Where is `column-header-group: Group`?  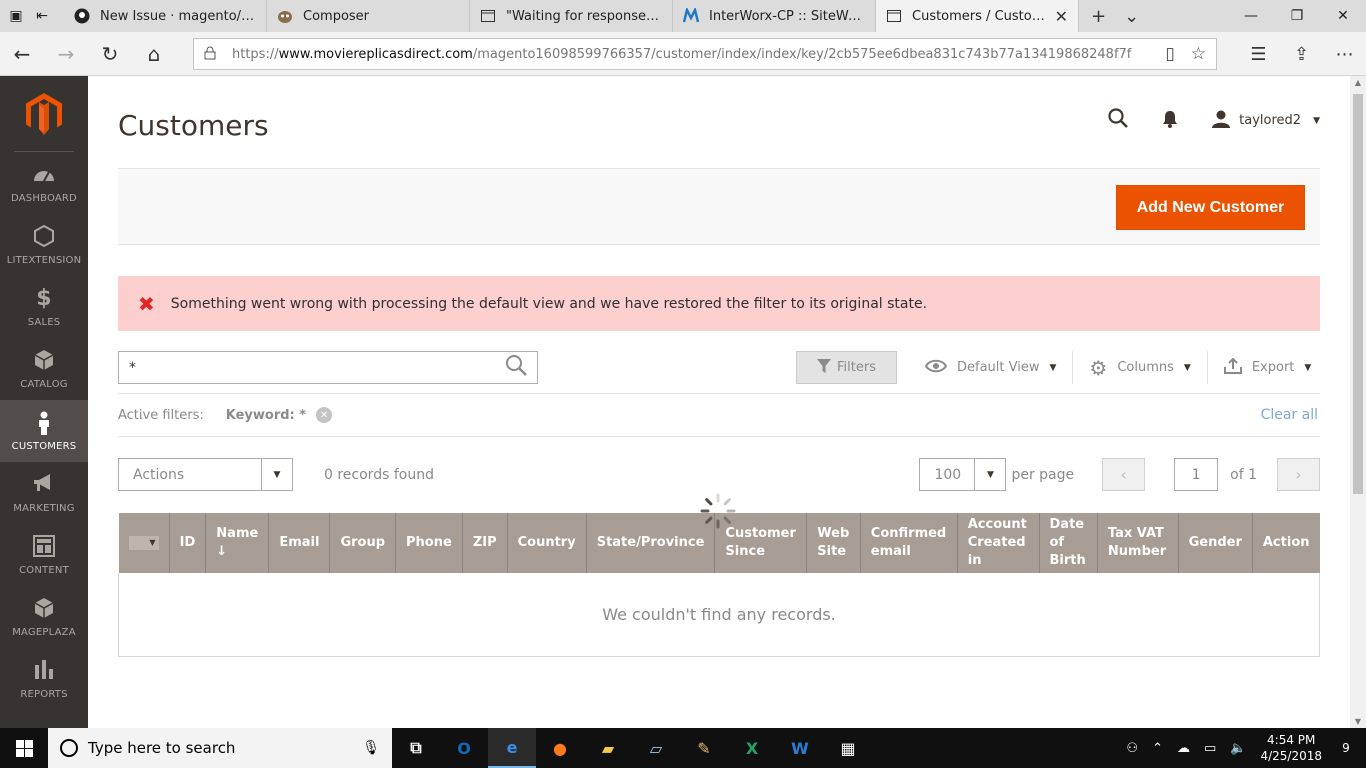 column-header-group: Group is located at coordinates (363, 543).